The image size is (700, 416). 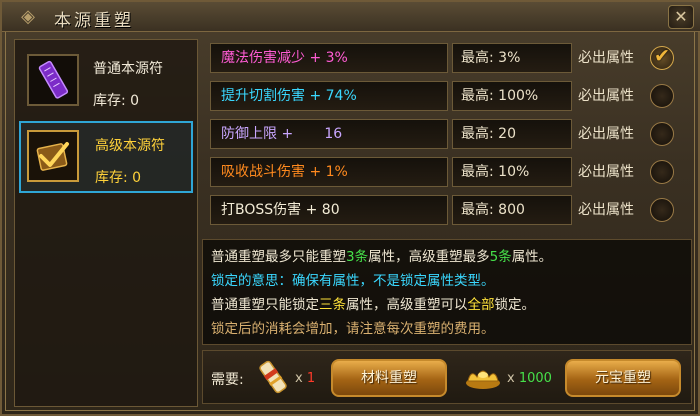 I want to click on cost-bar: 需要: x 1 材料重塑 x 1000 元宝重塑, so click(x=447, y=377).